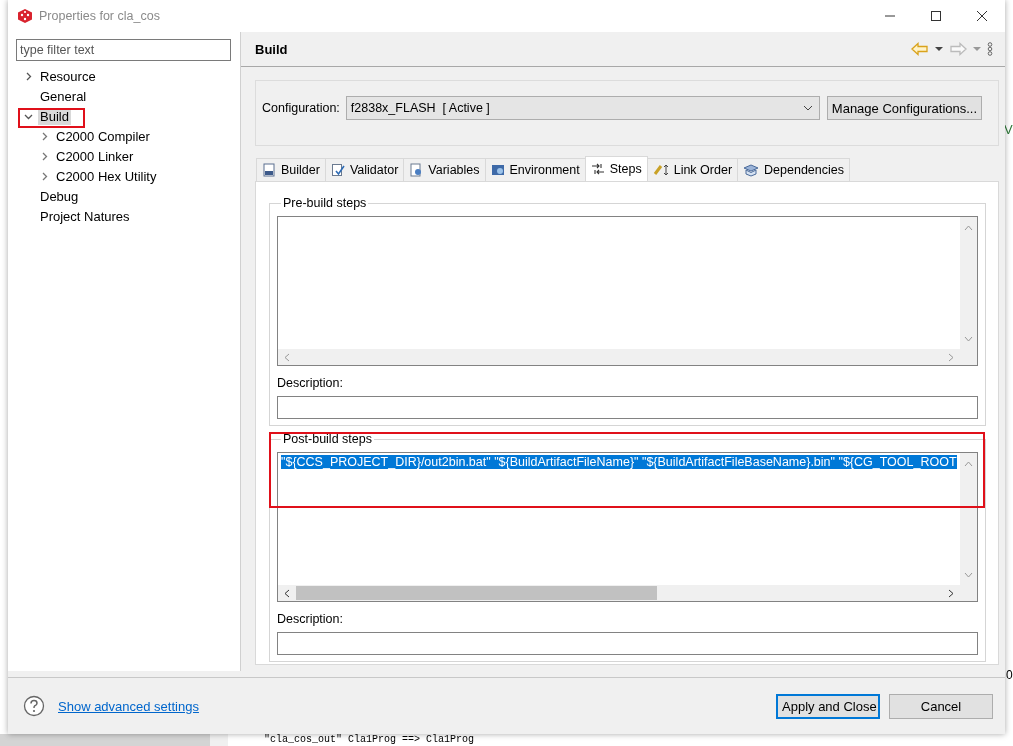 The height and width of the screenshot is (746, 1013). What do you see at coordinates (327, 439) in the screenshot?
I see `group-label: Post-build steps` at bounding box center [327, 439].